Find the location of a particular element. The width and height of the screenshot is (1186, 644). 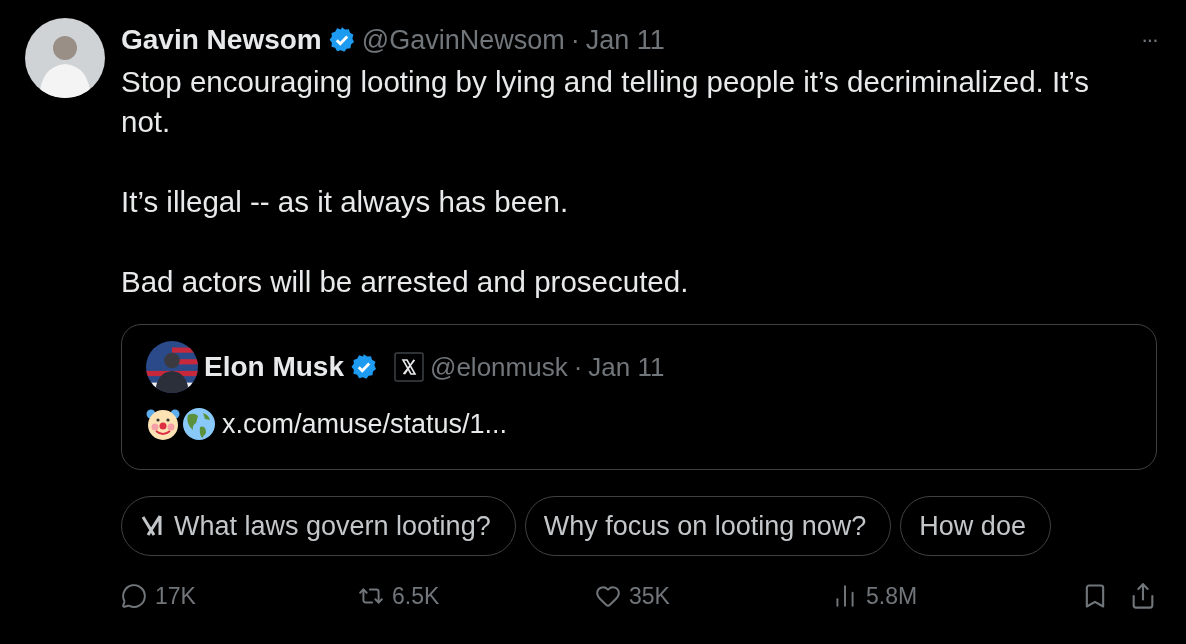

post-text: Bad actors will be arrested and prosecuted. is located at coordinates (405, 282).